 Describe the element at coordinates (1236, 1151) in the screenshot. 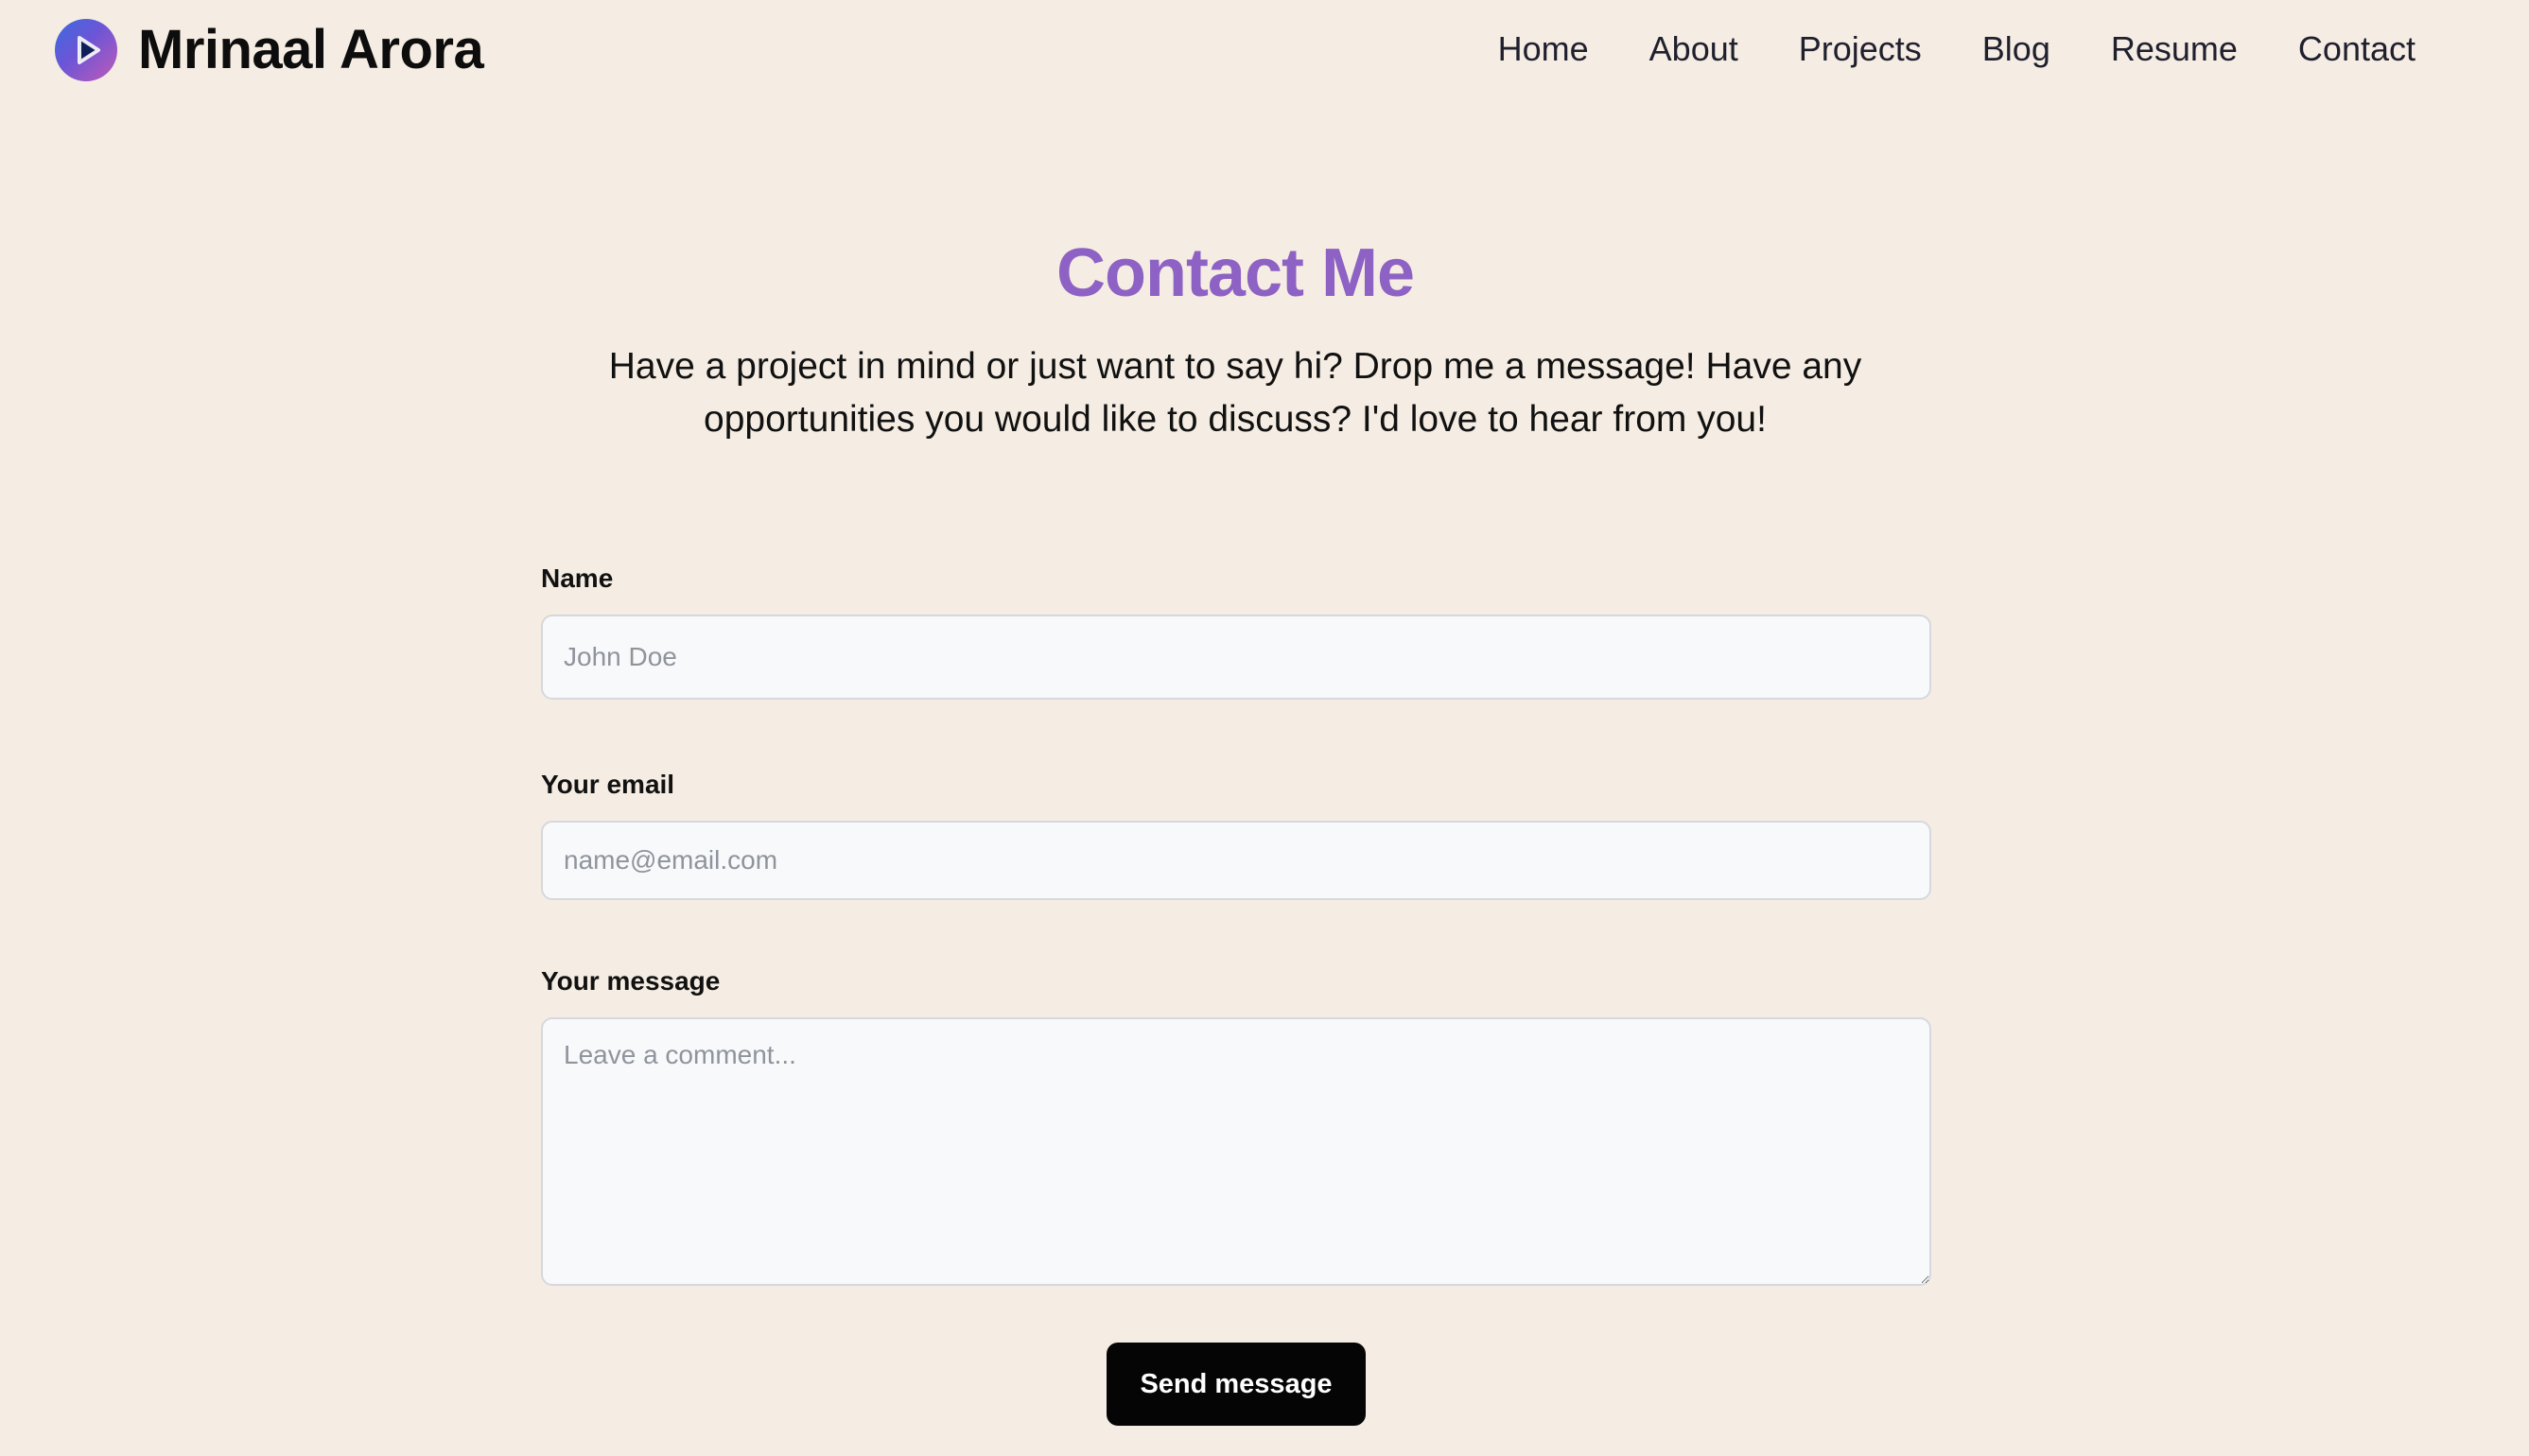

I see `message-textarea` at that location.